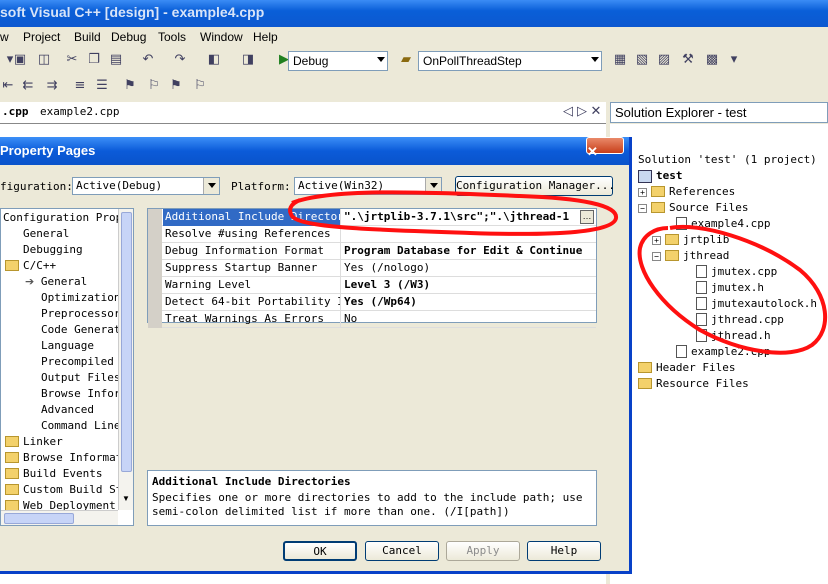  Describe the element at coordinates (80, 86) in the screenshot. I see `comment-icon: ≡` at that location.